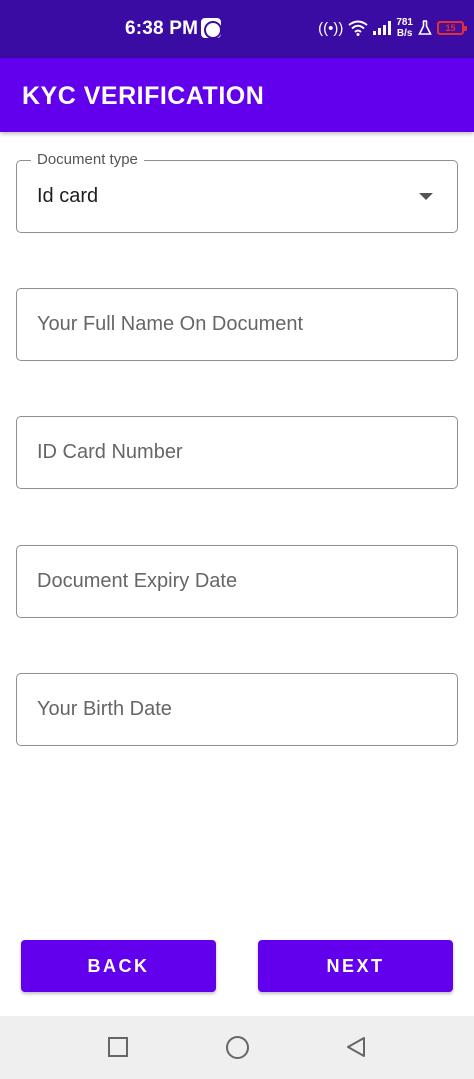 The width and height of the screenshot is (474, 1079). I want to click on document-expiry-date-input: Document Expiry Date, so click(237, 581).